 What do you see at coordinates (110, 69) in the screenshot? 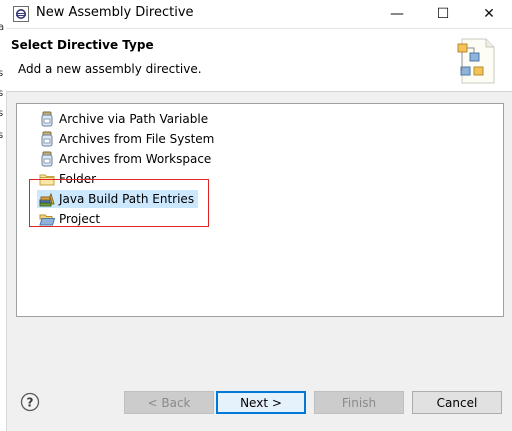
I see `page-description: Add a new assembly directive.` at bounding box center [110, 69].